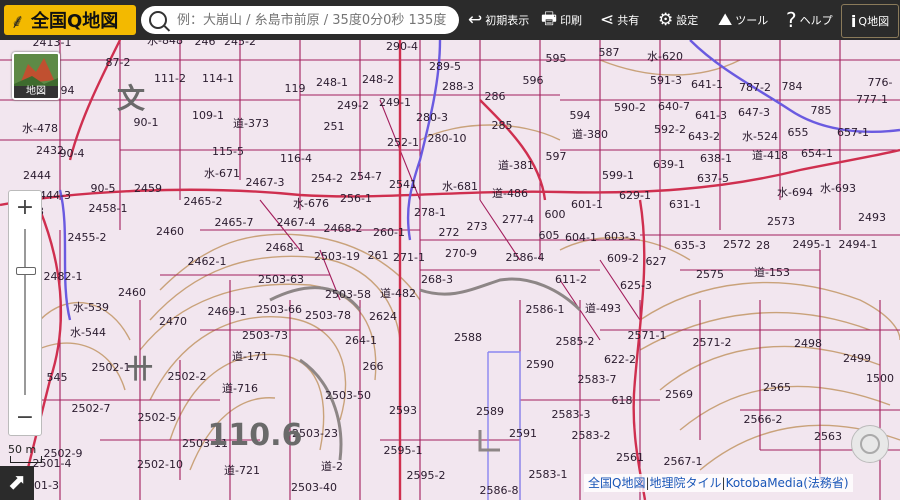  What do you see at coordinates (285, 247) in the screenshot?
I see `parcel-label: 2468-1` at bounding box center [285, 247].